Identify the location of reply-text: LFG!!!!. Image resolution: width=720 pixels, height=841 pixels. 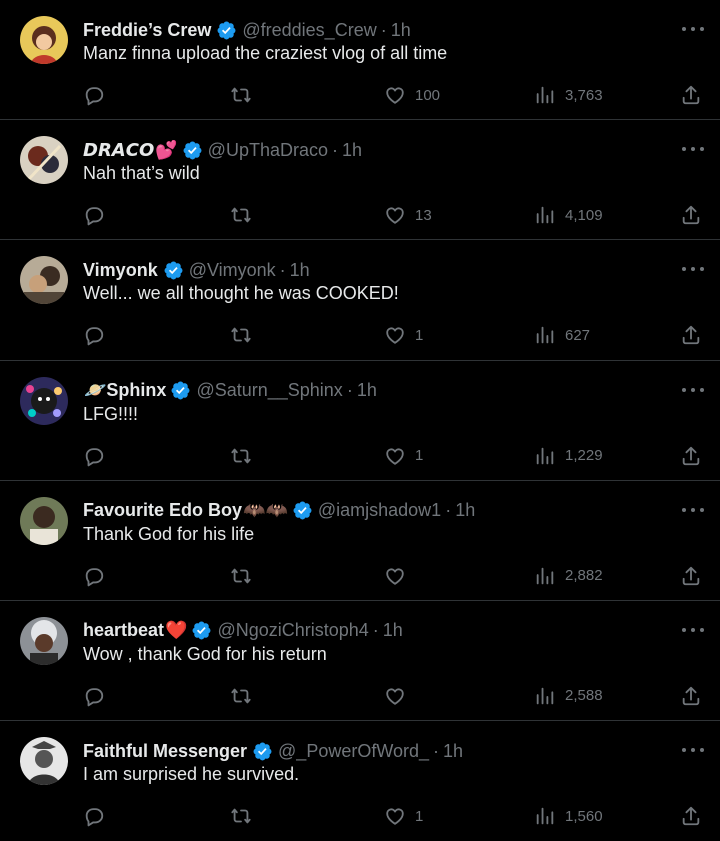
(111, 413).